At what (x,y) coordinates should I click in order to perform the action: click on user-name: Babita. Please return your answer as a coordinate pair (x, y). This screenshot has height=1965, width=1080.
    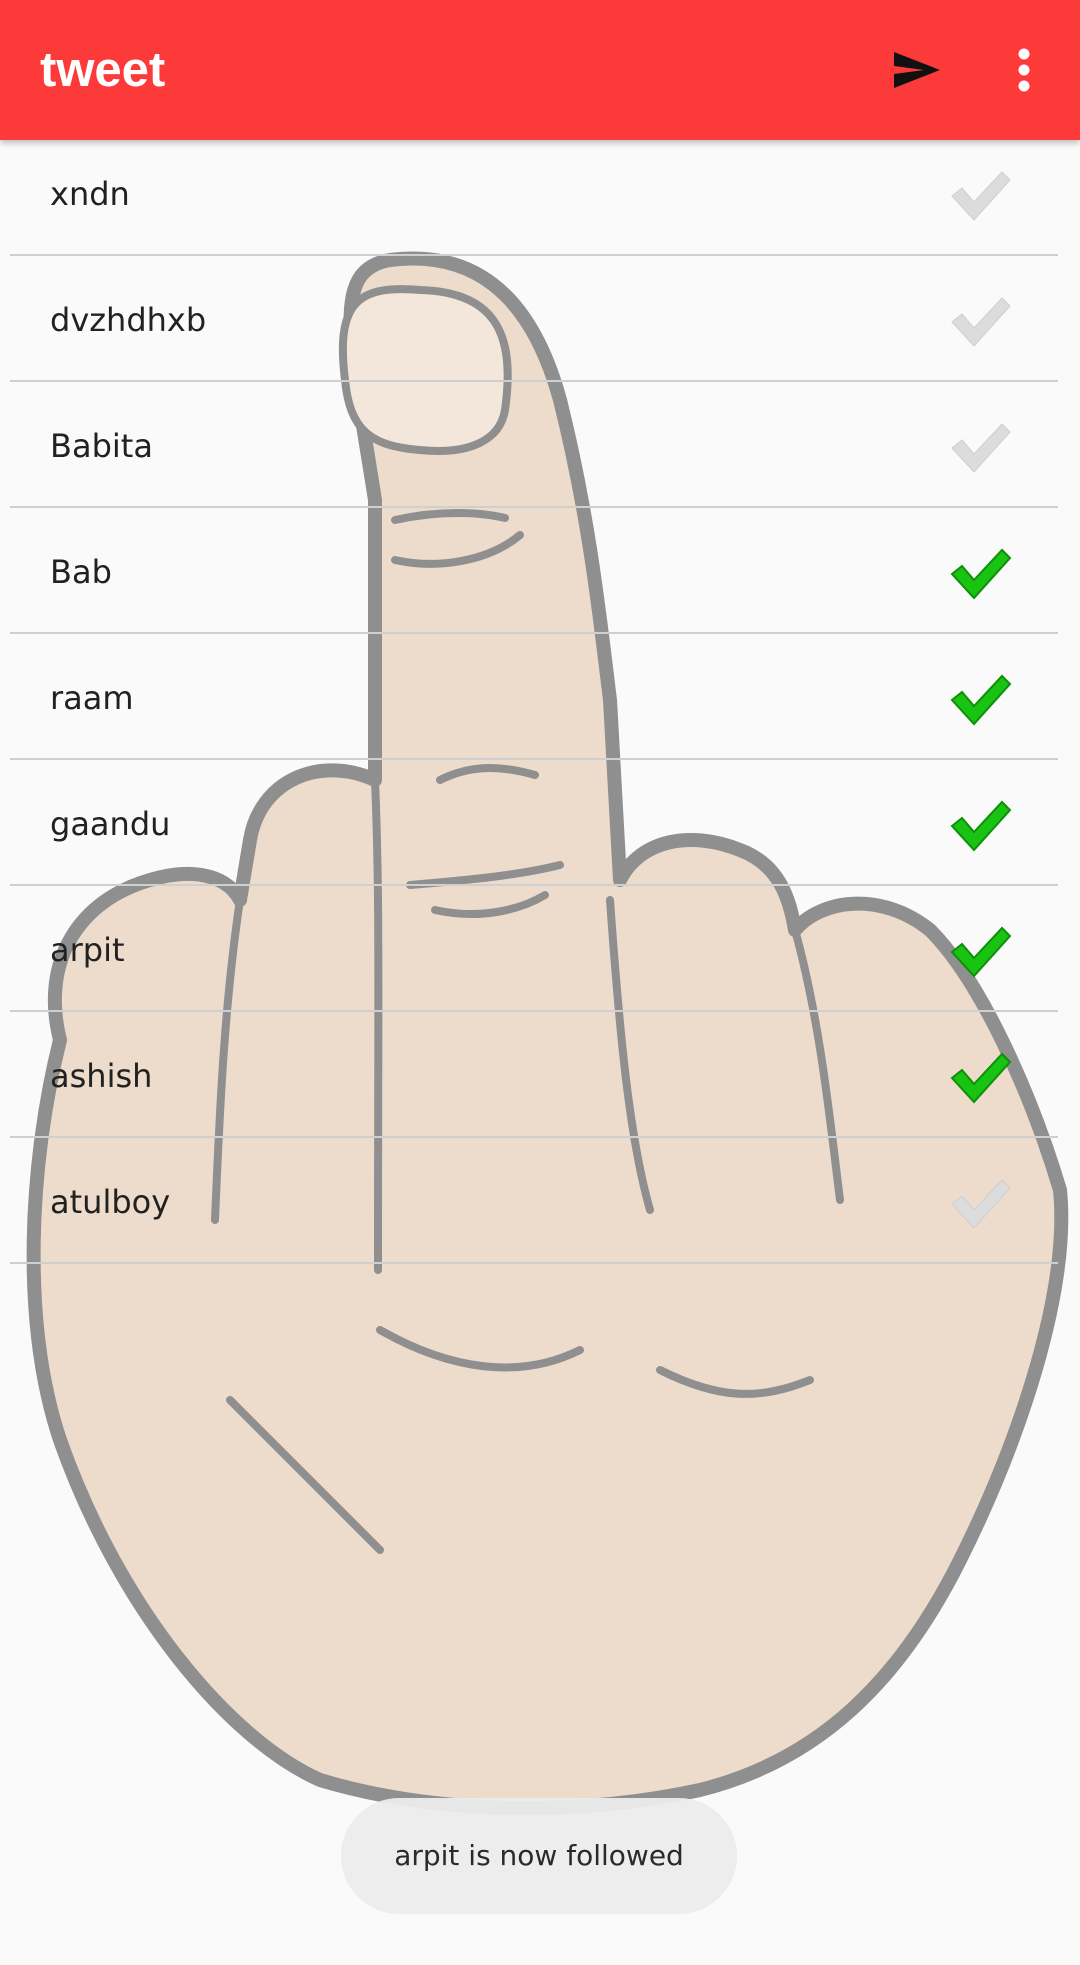
    Looking at the image, I should click on (101, 446).